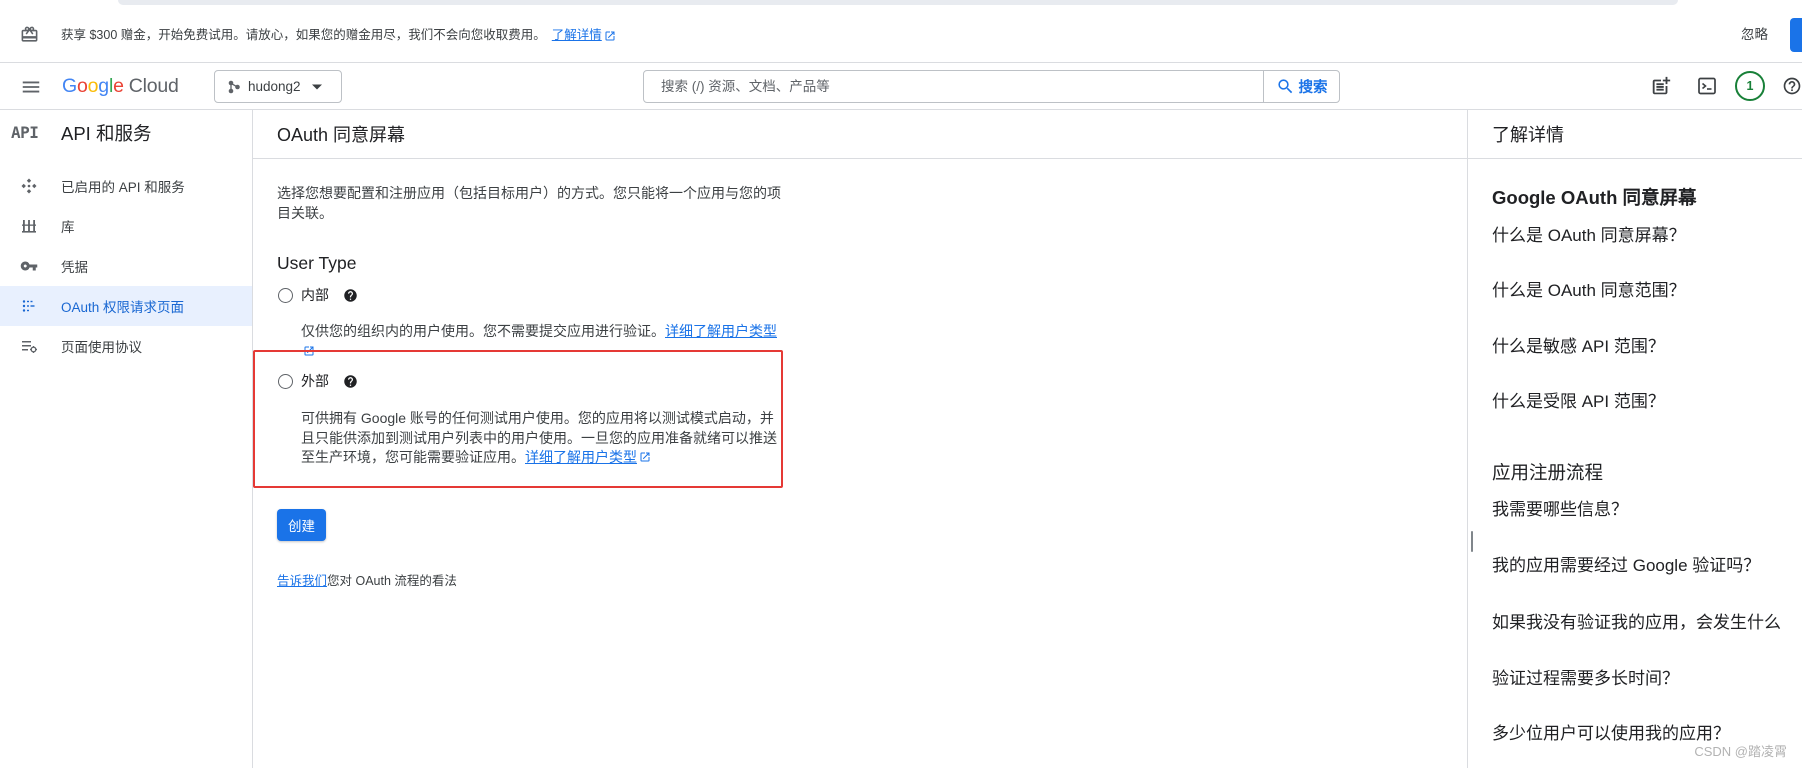  I want to click on search-button-label: 搜索, so click(1313, 88).